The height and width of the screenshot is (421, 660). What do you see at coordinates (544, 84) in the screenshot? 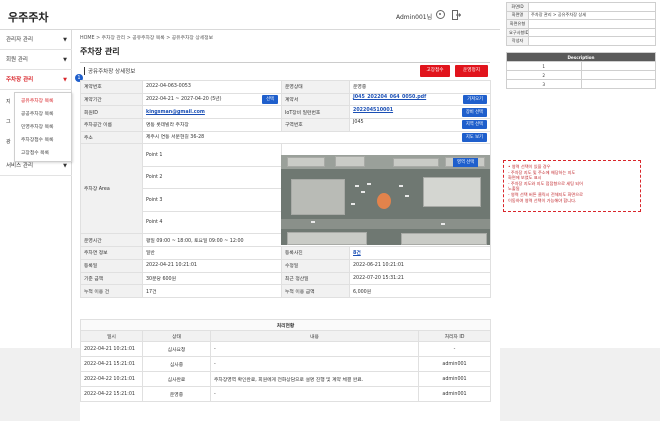
I see `description-number: 3` at bounding box center [544, 84].